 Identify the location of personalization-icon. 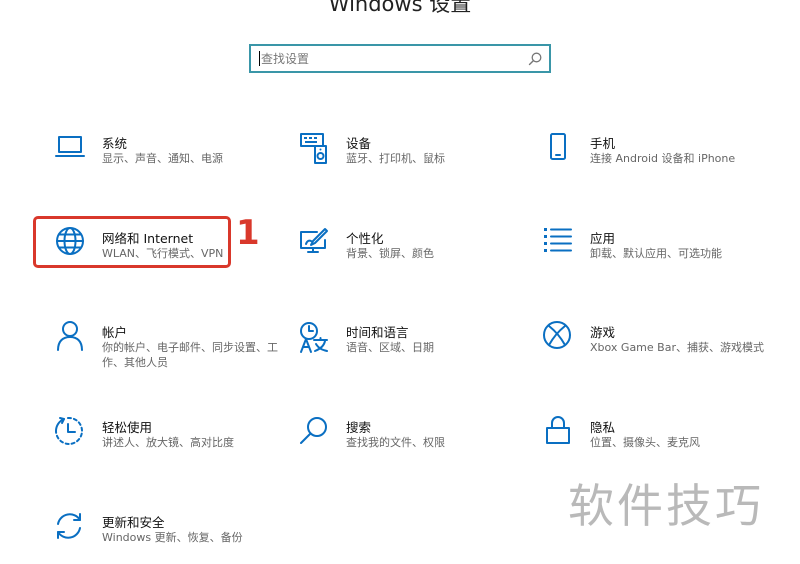
(314, 245).